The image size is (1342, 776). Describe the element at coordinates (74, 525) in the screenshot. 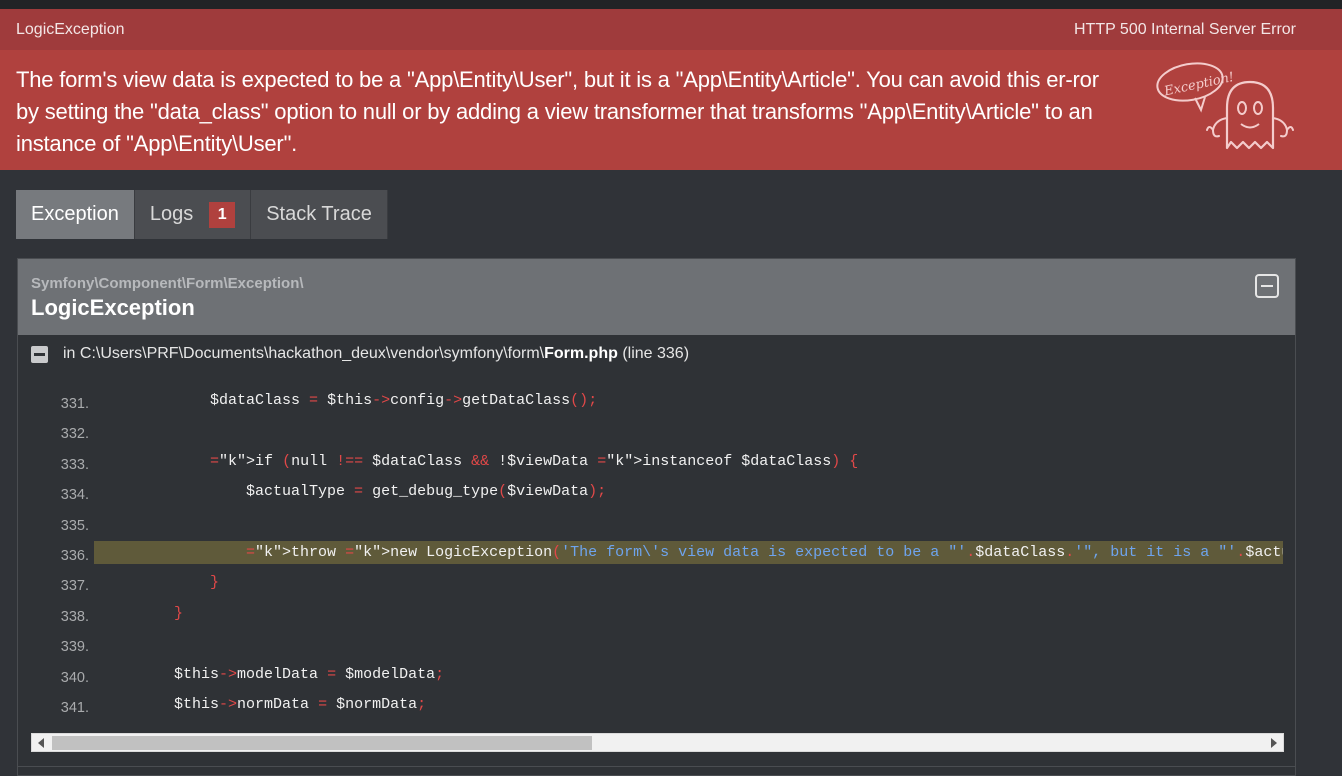

I see `line-number: 335.` at that location.